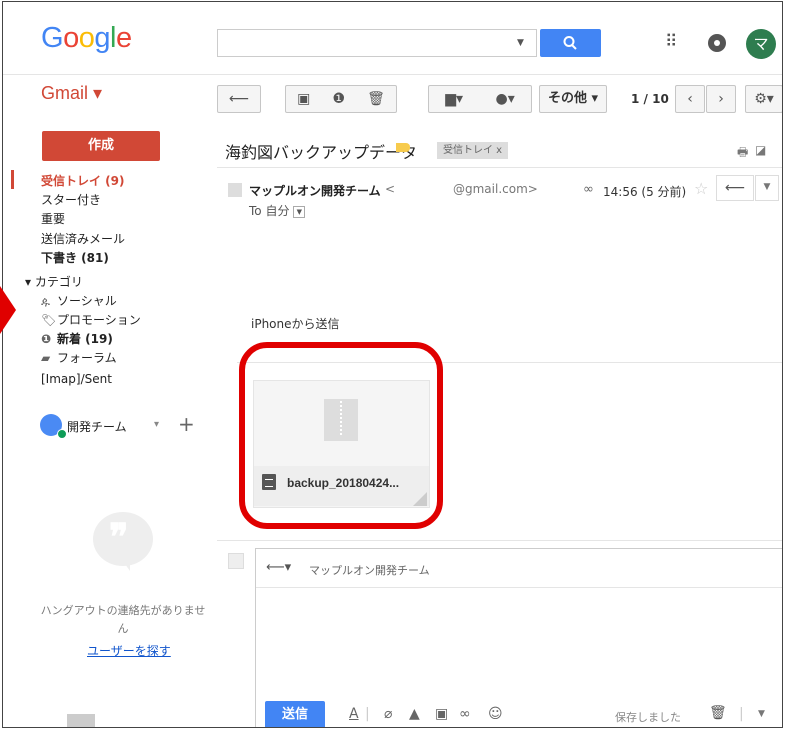 This screenshot has height=729, width=785. What do you see at coordinates (505, 99) in the screenshot?
I see `labels-icon: ●▾` at bounding box center [505, 99].